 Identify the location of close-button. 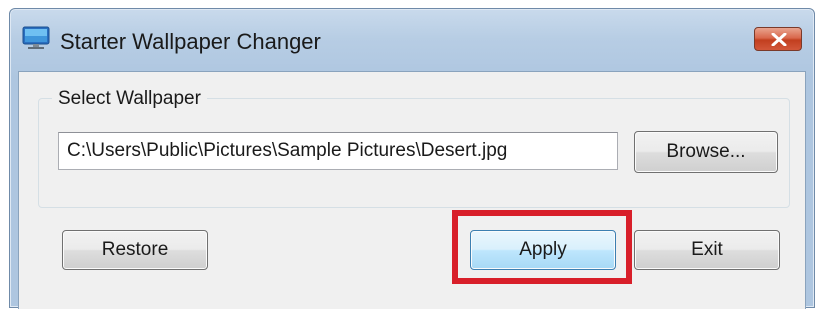
(778, 39).